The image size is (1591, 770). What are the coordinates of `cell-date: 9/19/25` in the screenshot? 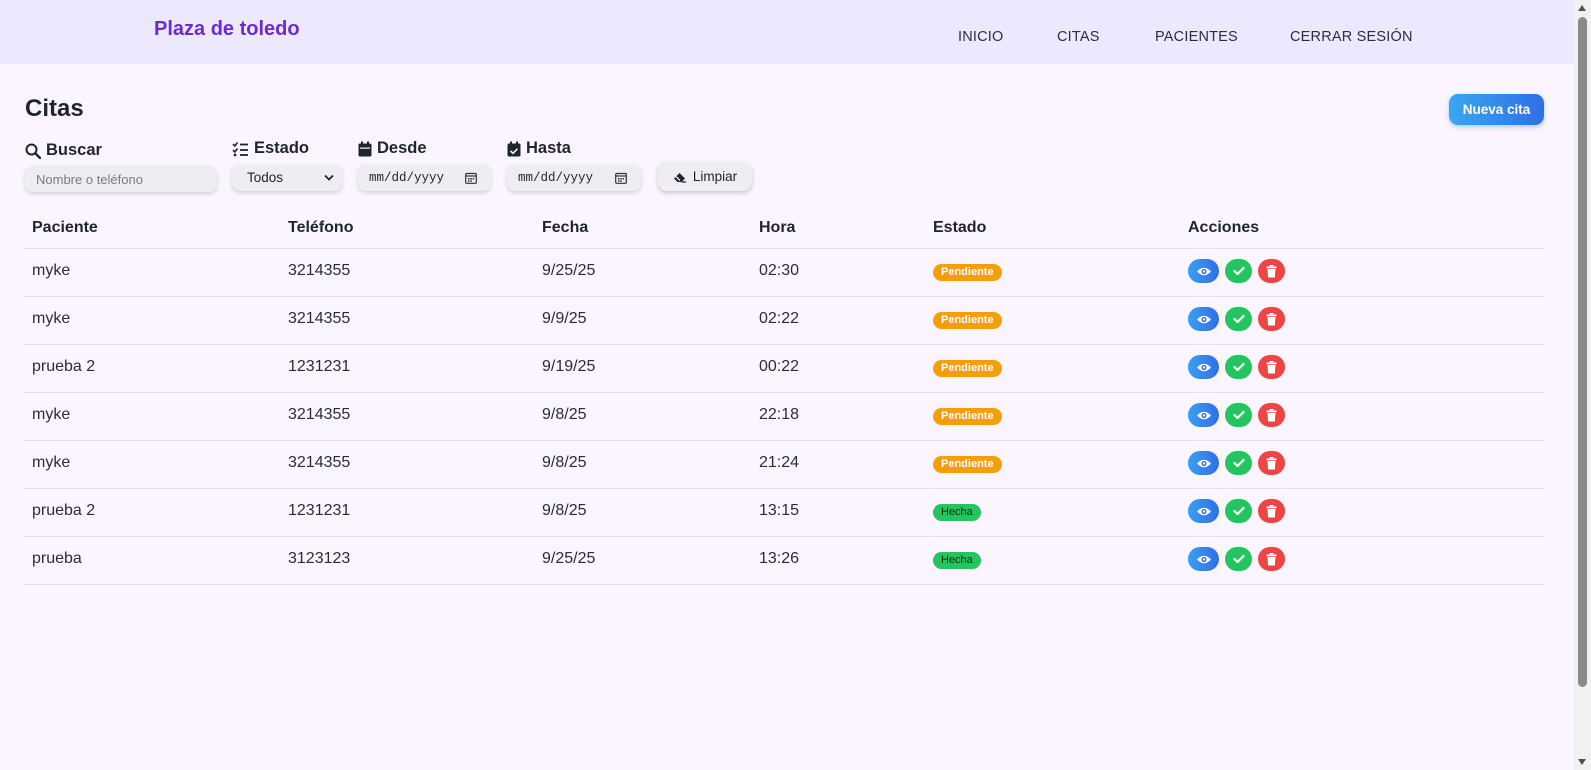 It's located at (569, 366).